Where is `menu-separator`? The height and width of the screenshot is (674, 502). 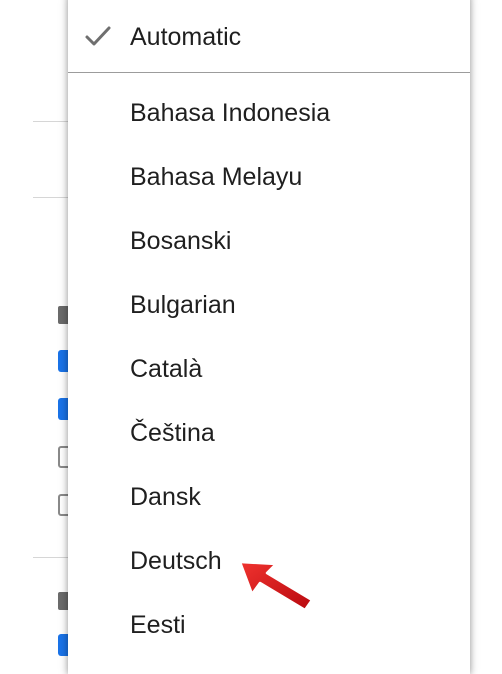 menu-separator is located at coordinates (269, 72).